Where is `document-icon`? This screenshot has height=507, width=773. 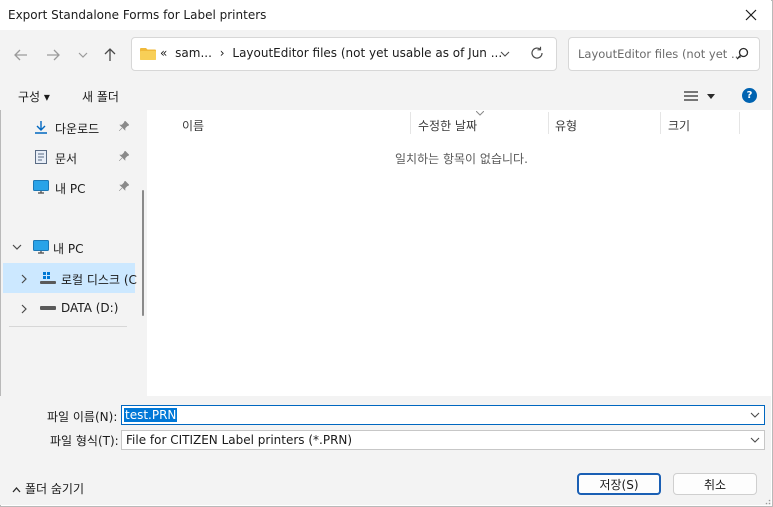 document-icon is located at coordinates (41, 157).